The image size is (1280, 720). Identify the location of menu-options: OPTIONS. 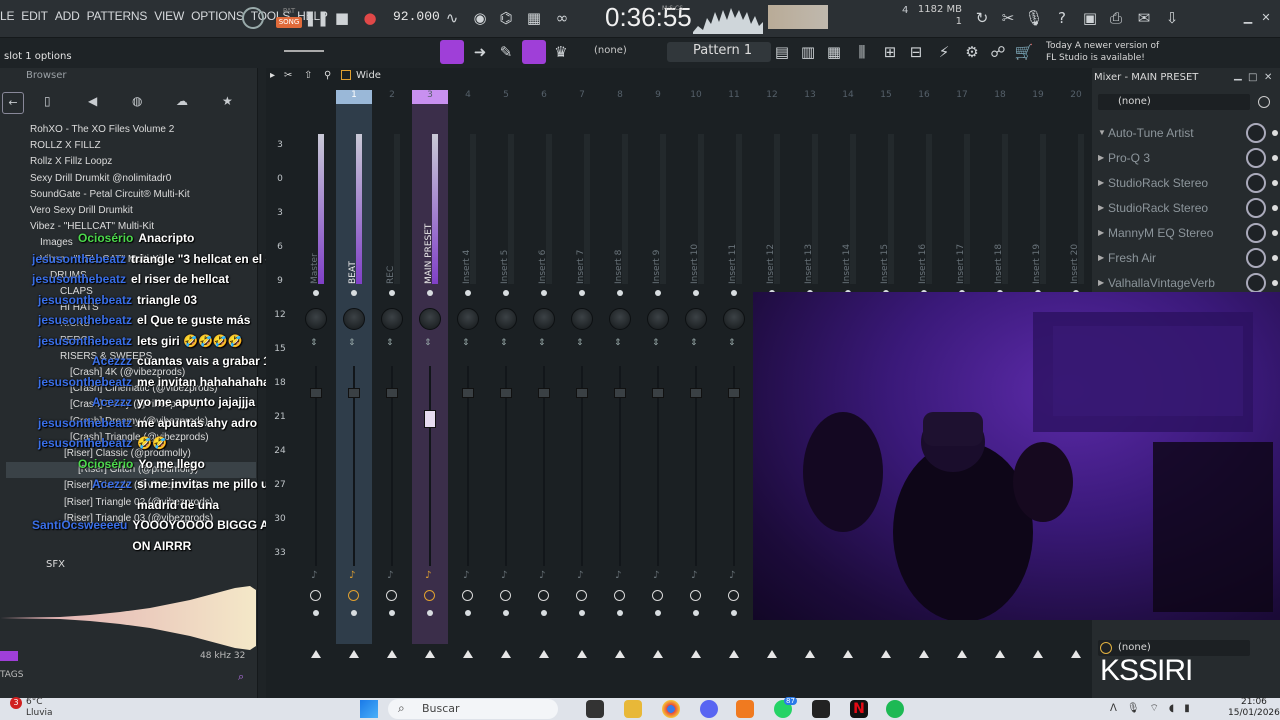
(217, 18).